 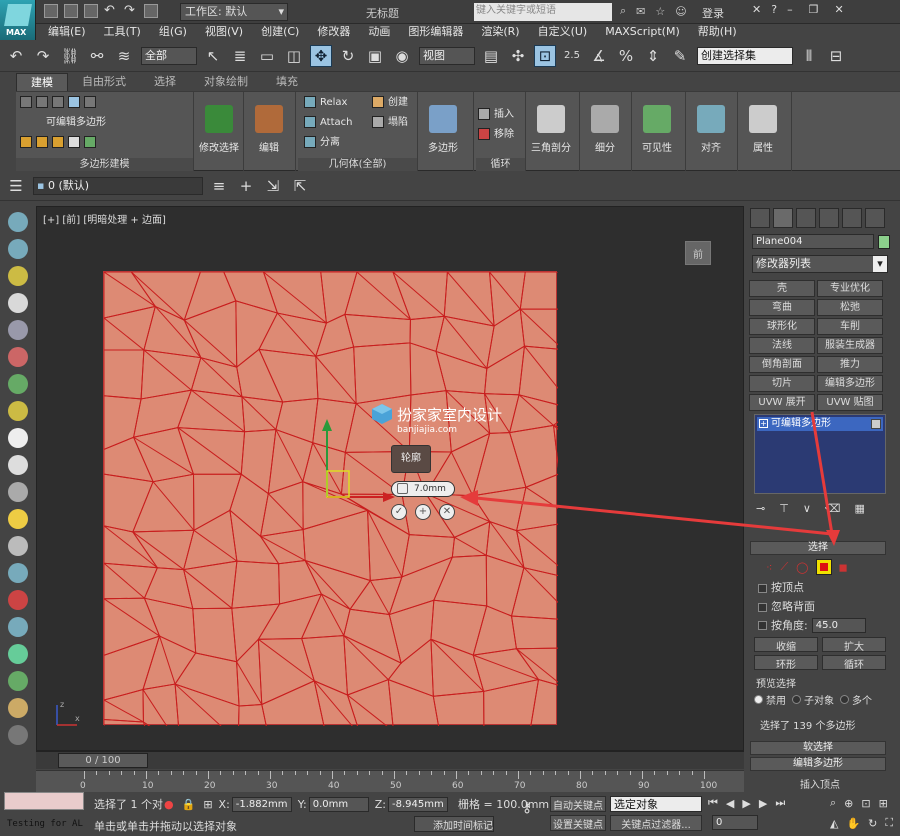 I want to click on set-current-layer-icon: ⇱, so click(x=300, y=186).